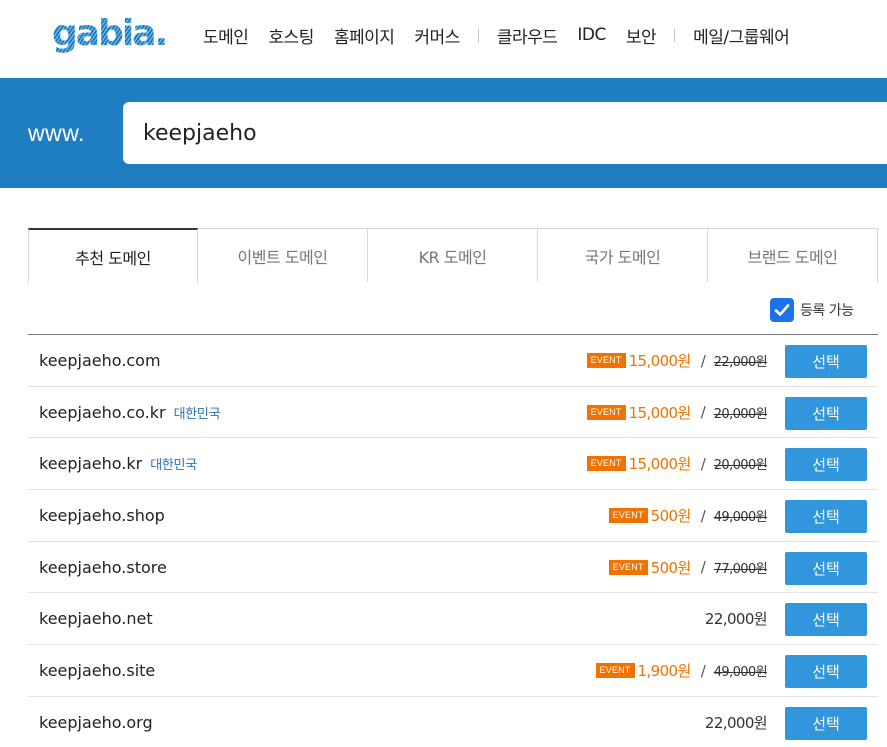 Image resolution: width=887 pixels, height=747 pixels. I want to click on domain-row: keepjaeho.net 22,000원 선택, so click(453, 619).